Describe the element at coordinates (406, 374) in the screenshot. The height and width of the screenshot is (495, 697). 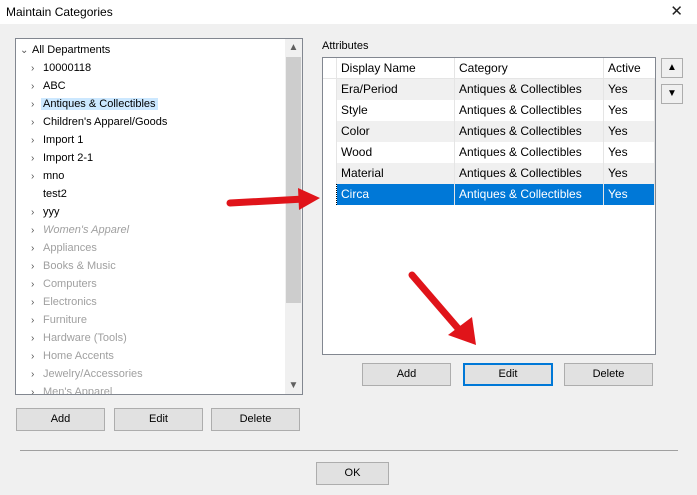
I see `attr-add-button: Add` at that location.